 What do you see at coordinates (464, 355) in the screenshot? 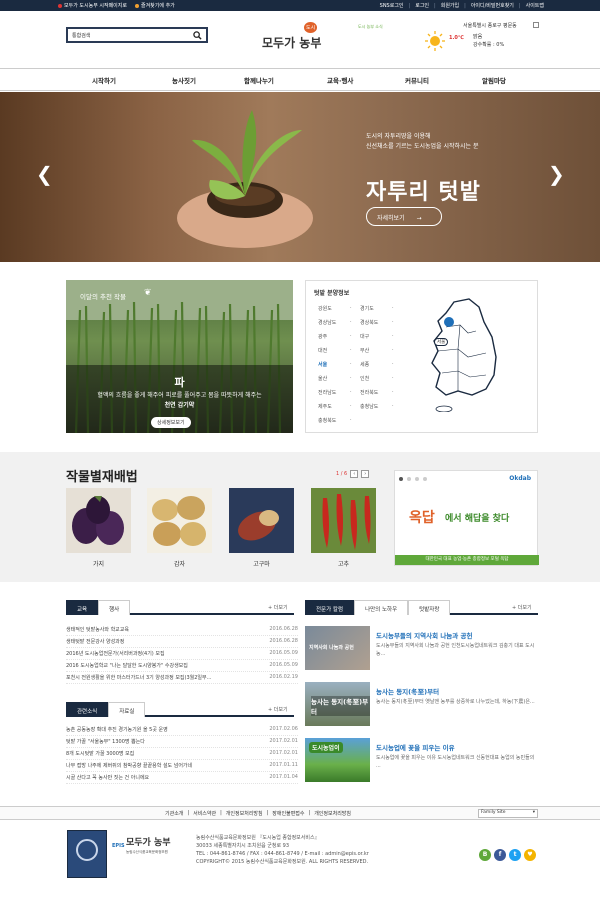
I see `korea-map-image` at bounding box center [464, 355].